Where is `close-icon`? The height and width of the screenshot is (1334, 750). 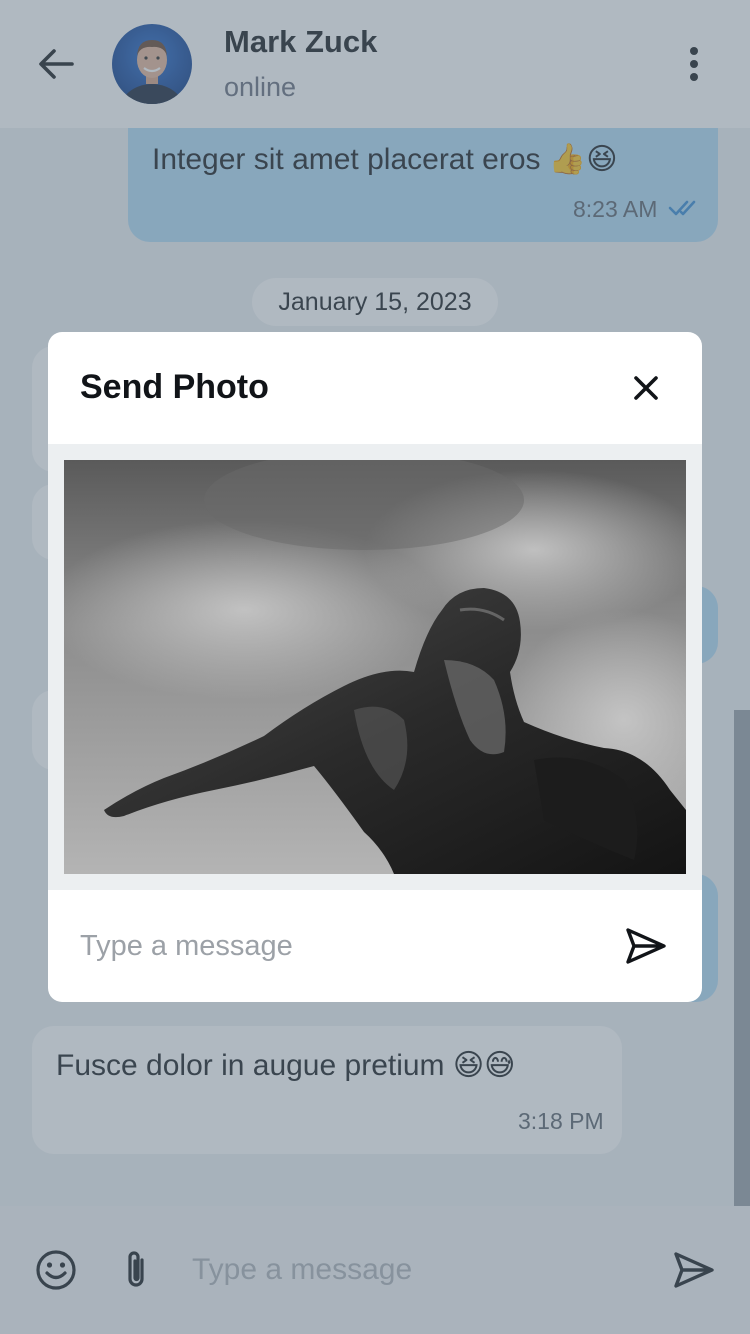
close-icon is located at coordinates (646, 388).